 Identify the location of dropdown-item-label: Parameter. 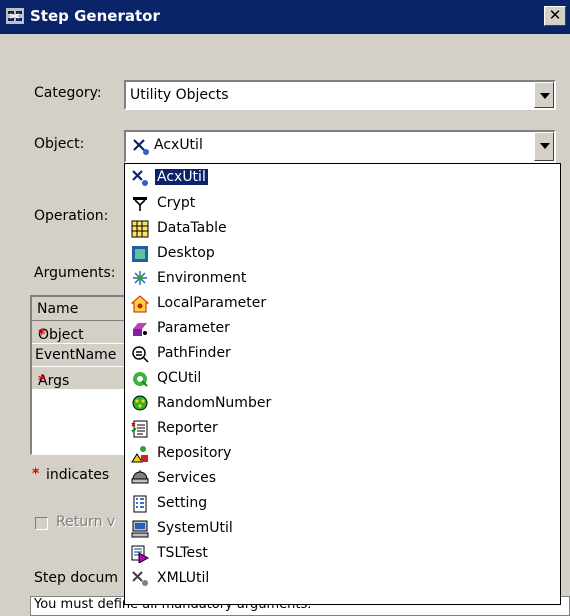
(193, 328).